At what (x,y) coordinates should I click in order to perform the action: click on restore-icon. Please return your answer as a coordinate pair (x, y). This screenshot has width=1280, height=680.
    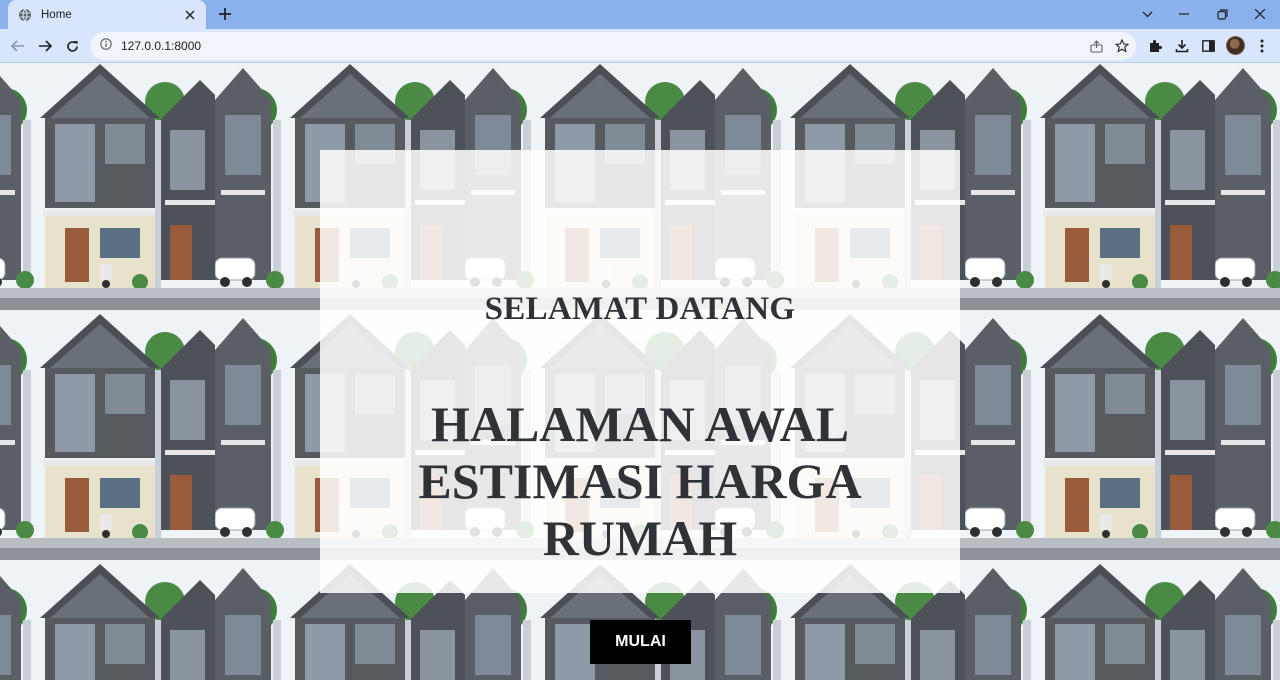
    Looking at the image, I should click on (1222, 14).